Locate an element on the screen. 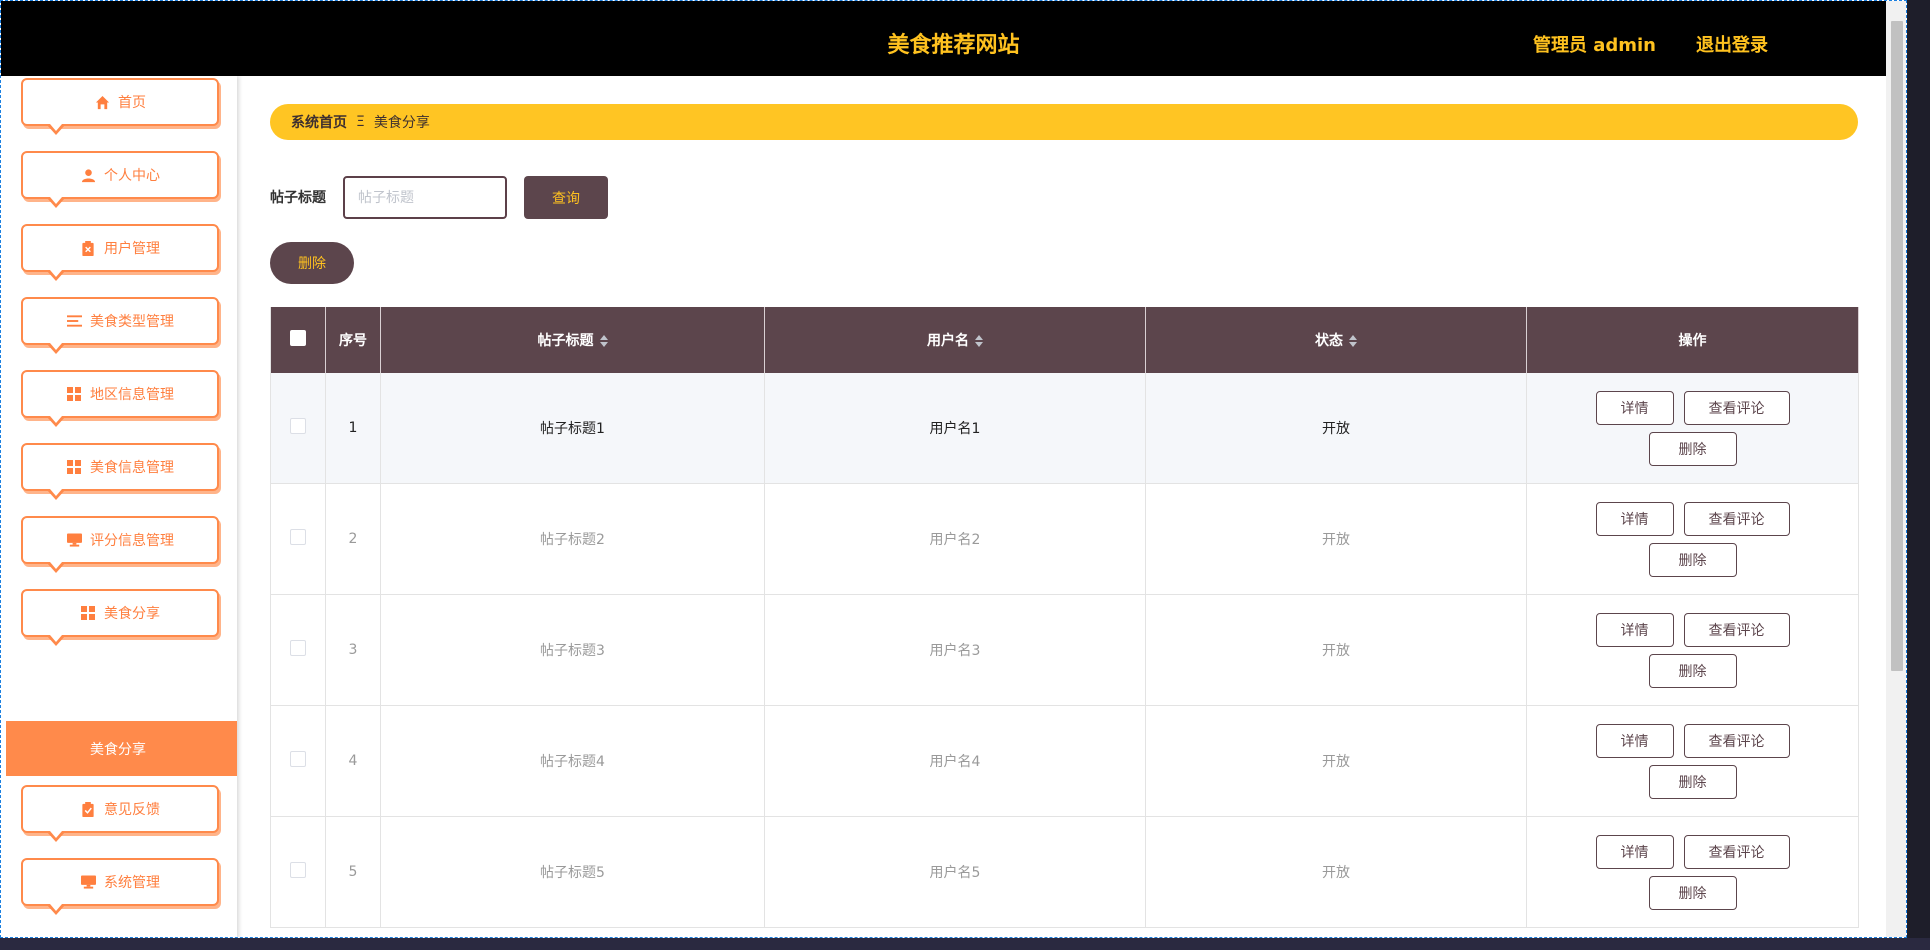 The image size is (1930, 950). breadcrumb-separator: Ξ is located at coordinates (360, 122).